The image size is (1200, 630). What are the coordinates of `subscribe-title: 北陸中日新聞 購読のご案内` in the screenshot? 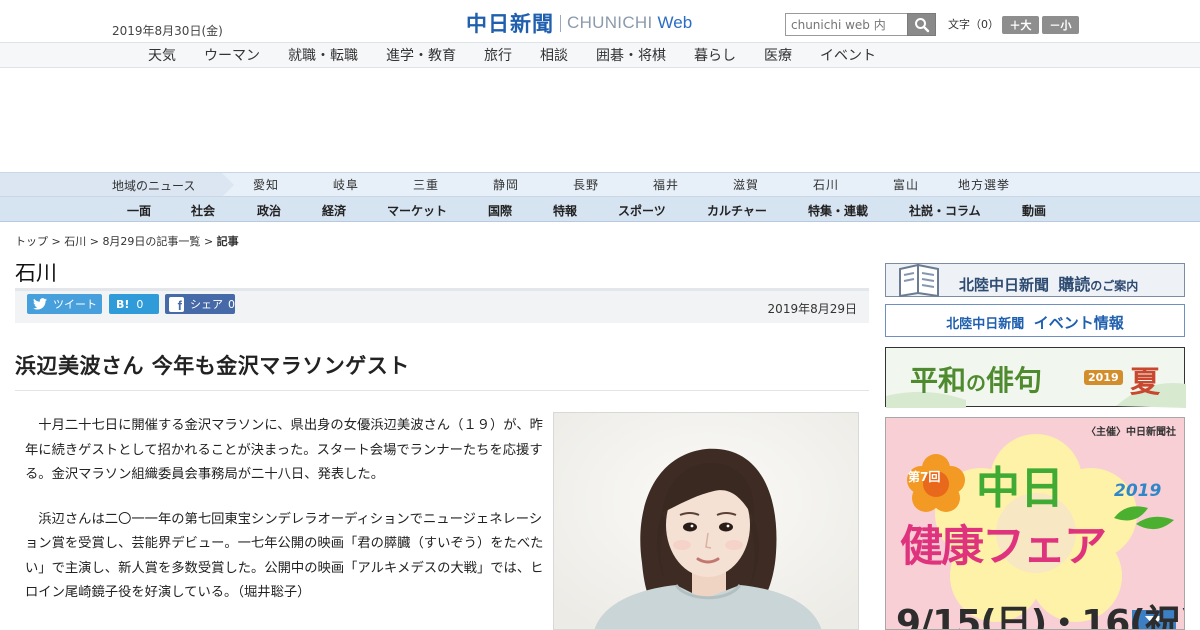 It's located at (1048, 283).